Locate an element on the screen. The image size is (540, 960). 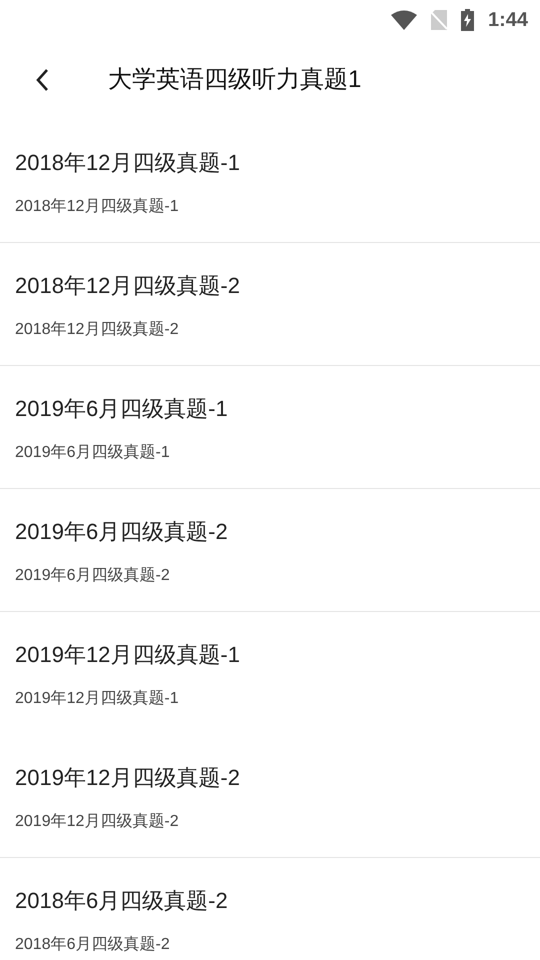
item-title: 2019年12月四级真题-1 is located at coordinates (128, 655).